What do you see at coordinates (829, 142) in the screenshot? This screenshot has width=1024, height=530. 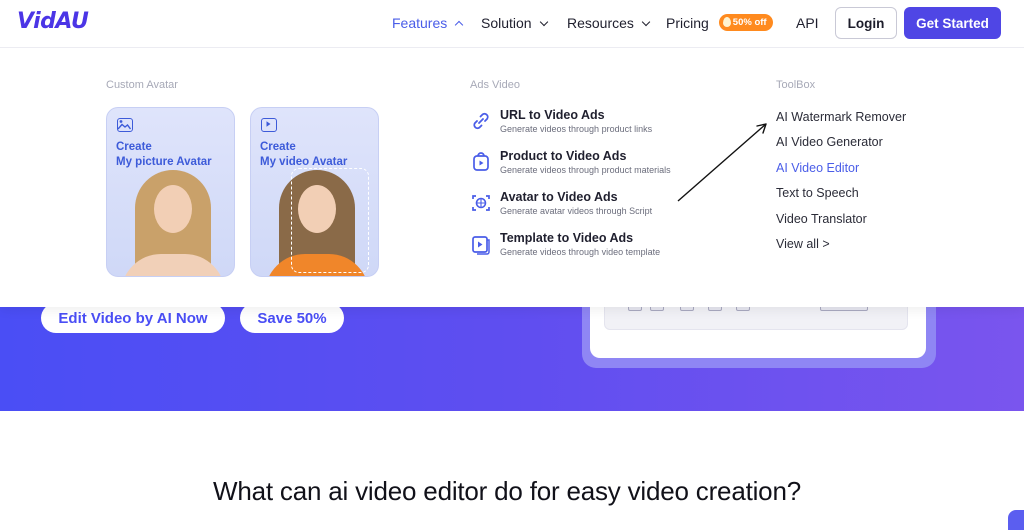 I see `tool-ai-video-generator: AI Video Generator` at bounding box center [829, 142].